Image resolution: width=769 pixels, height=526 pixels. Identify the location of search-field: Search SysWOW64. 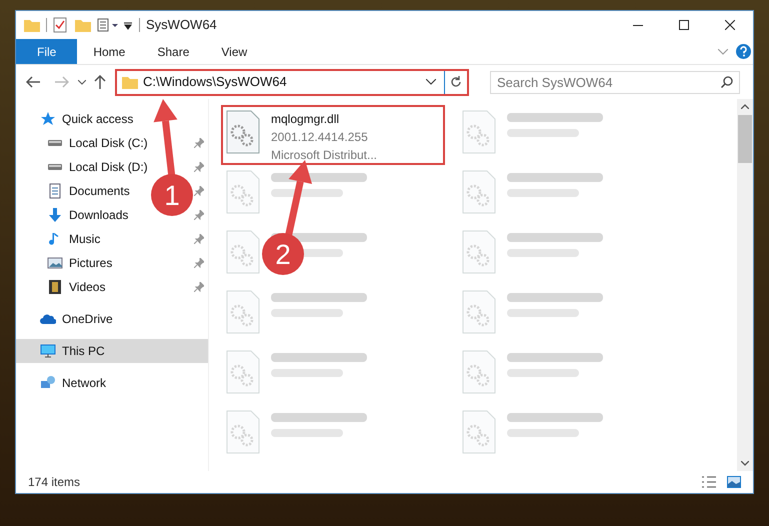
(615, 82).